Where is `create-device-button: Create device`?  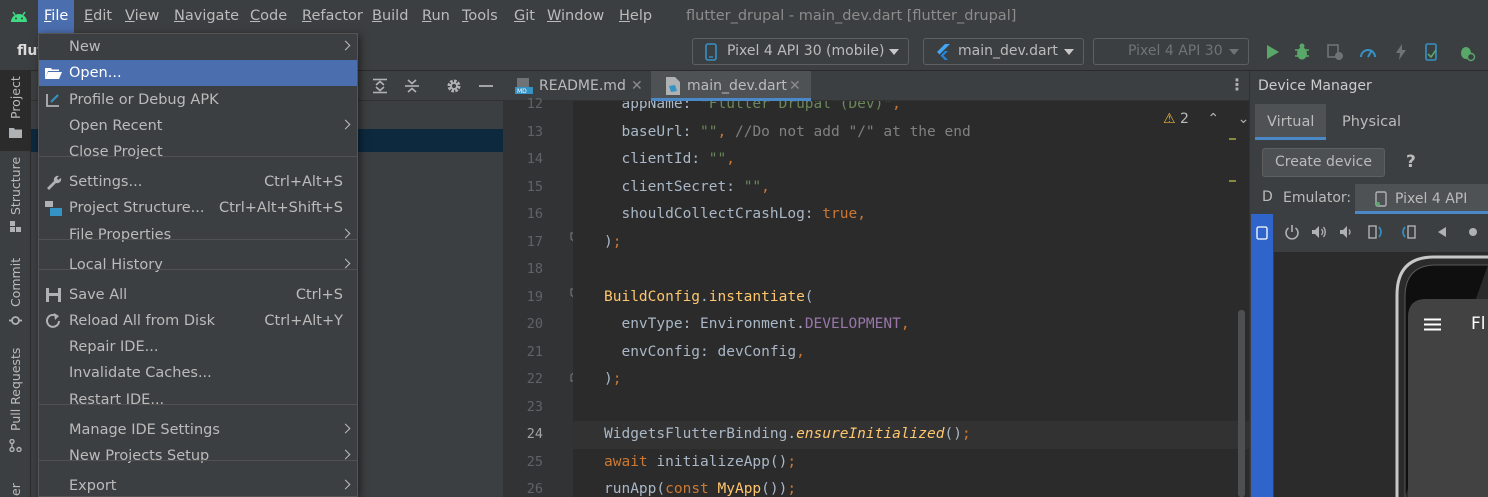 create-device-button: Create device is located at coordinates (1323, 162).